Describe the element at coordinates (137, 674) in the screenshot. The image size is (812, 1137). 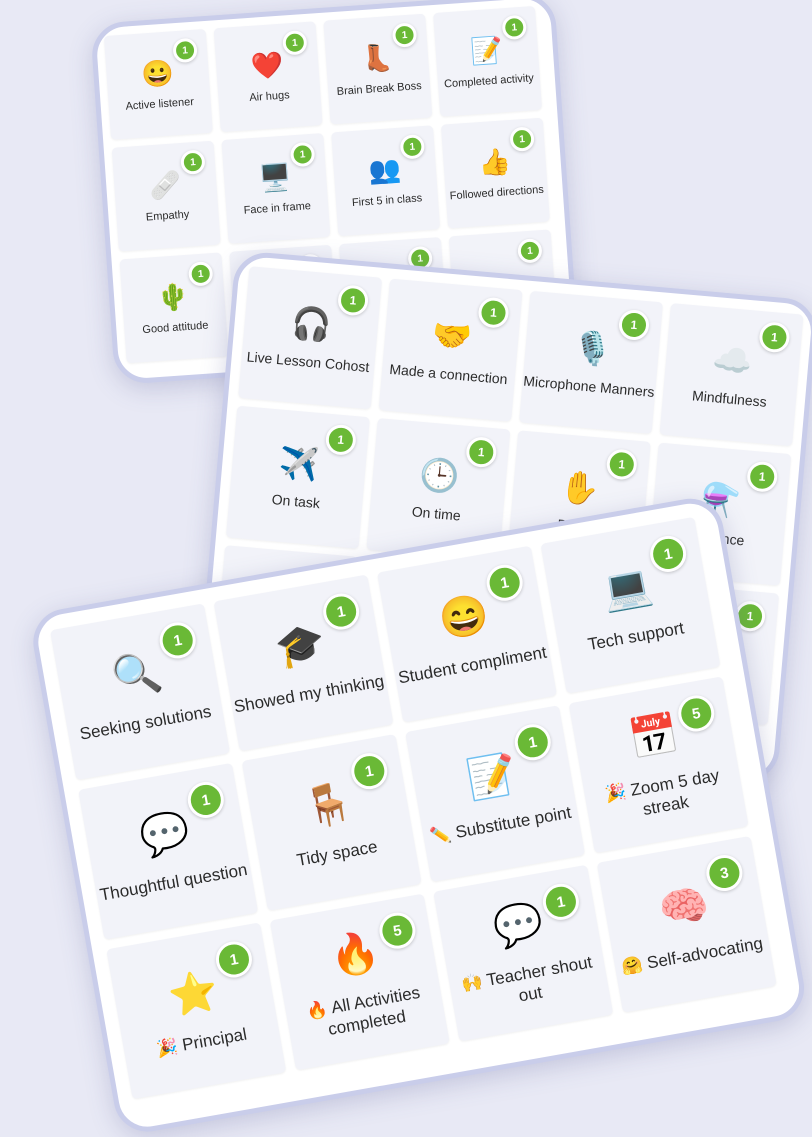
I see `badge-icon: 🔍` at that location.